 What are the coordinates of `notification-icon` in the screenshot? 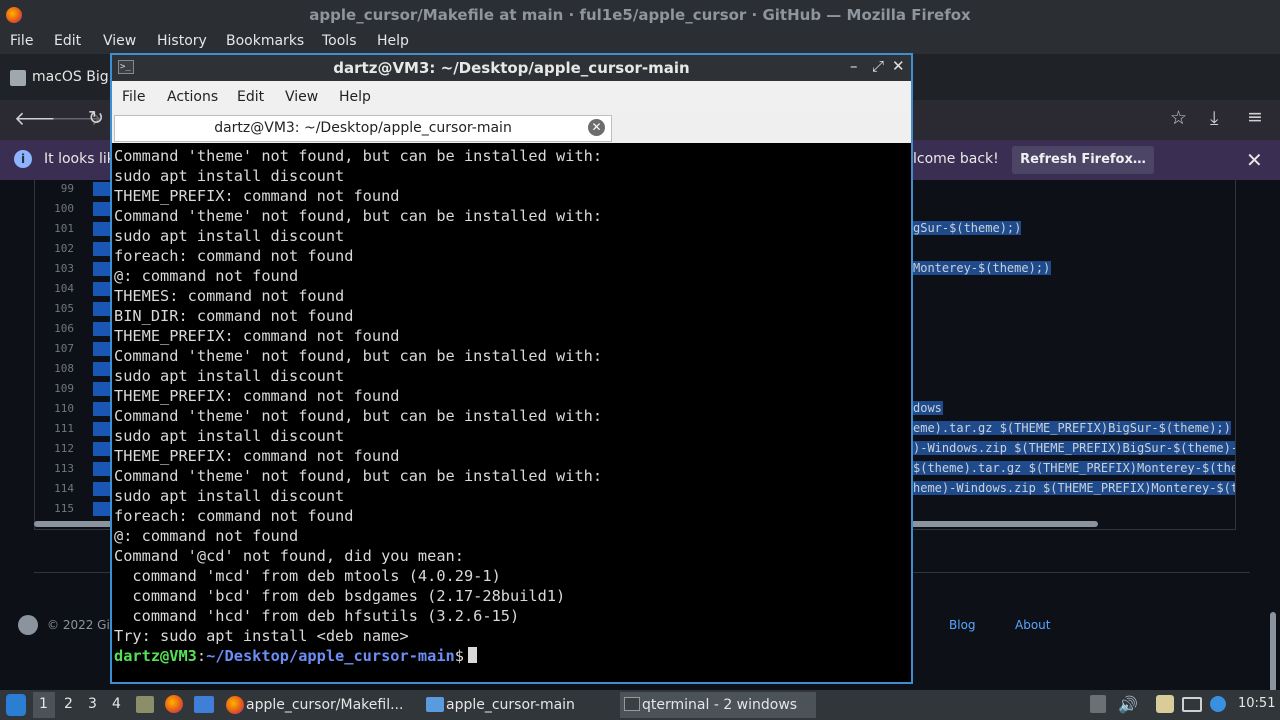 It's located at (1218, 704).